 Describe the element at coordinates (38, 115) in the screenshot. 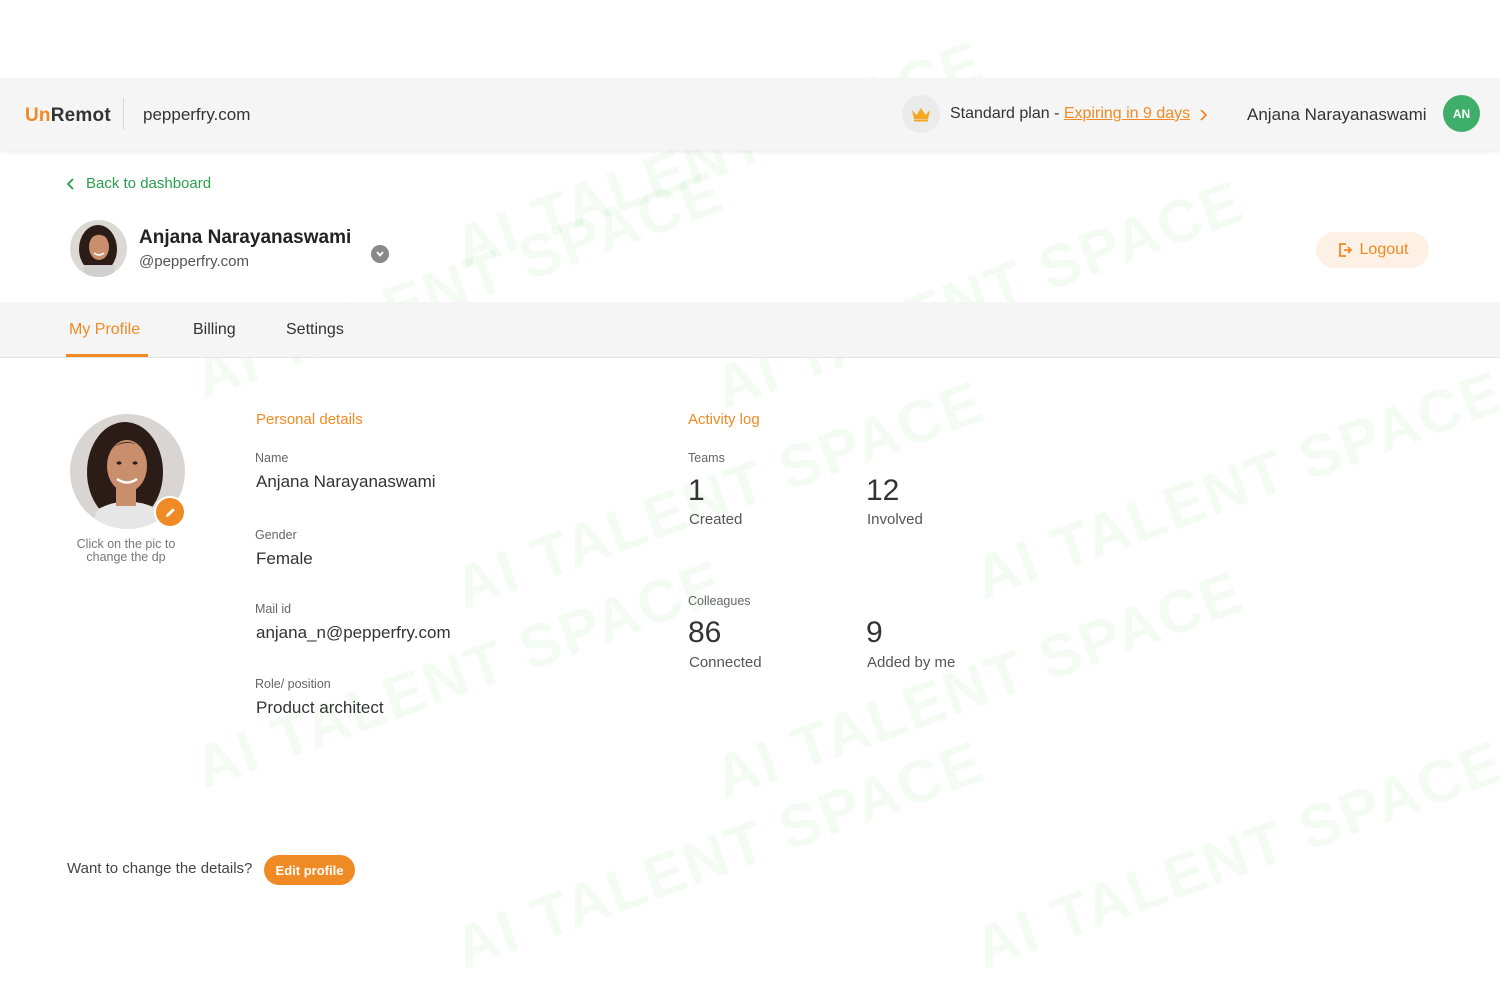

I see `logo-prefix: Un` at that location.